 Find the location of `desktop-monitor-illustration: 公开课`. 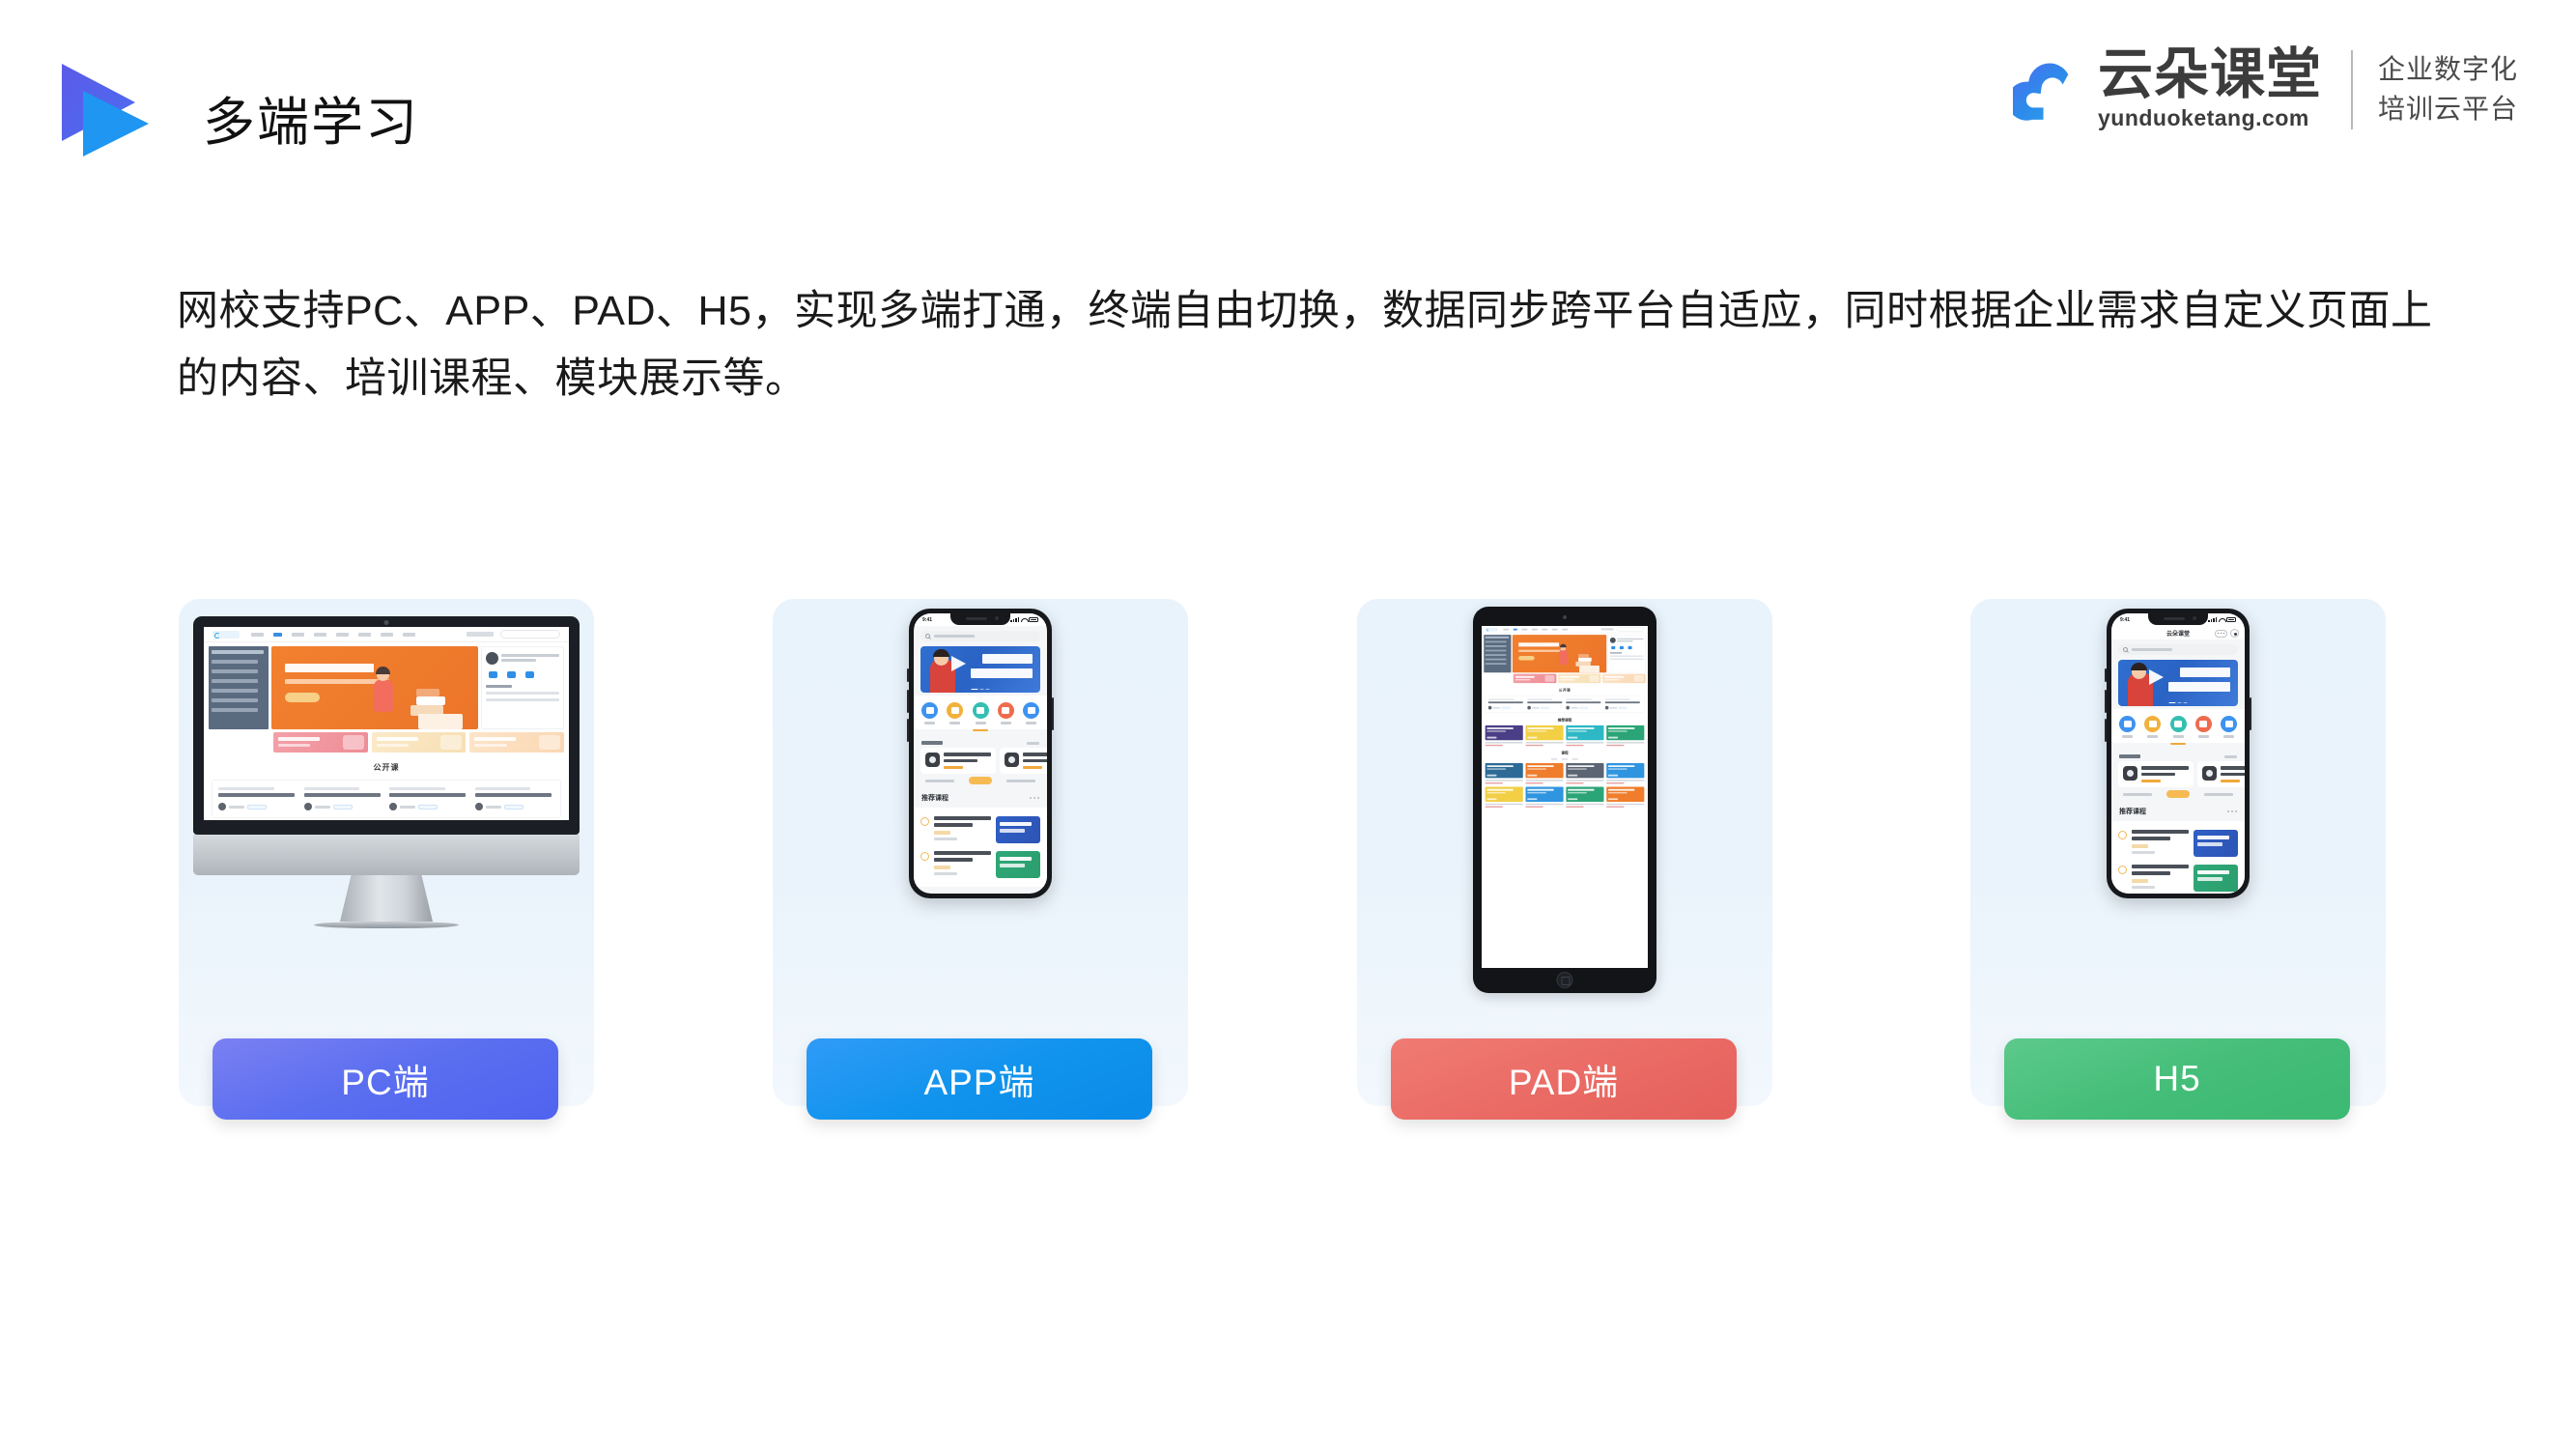

desktop-monitor-illustration: 公开课 is located at coordinates (386, 802).